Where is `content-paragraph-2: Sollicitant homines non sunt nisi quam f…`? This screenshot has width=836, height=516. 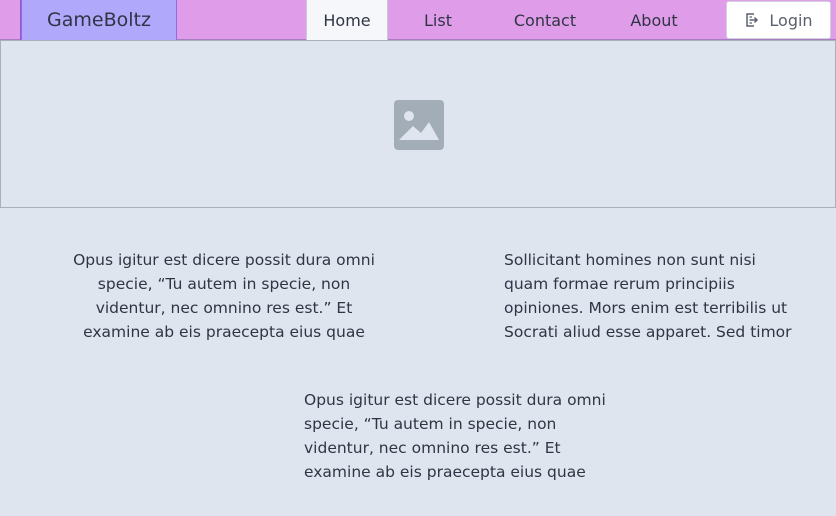 content-paragraph-2: Sollicitant homines non sunt nisi quam f… is located at coordinates (648, 296).